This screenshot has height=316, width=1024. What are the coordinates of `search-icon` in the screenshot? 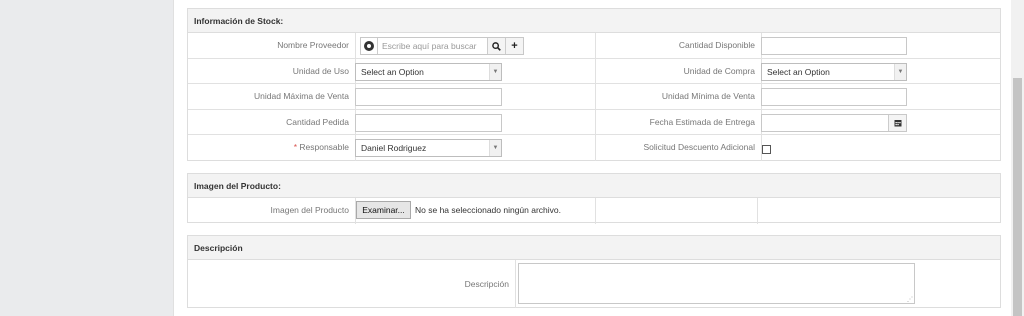 It's located at (496, 46).